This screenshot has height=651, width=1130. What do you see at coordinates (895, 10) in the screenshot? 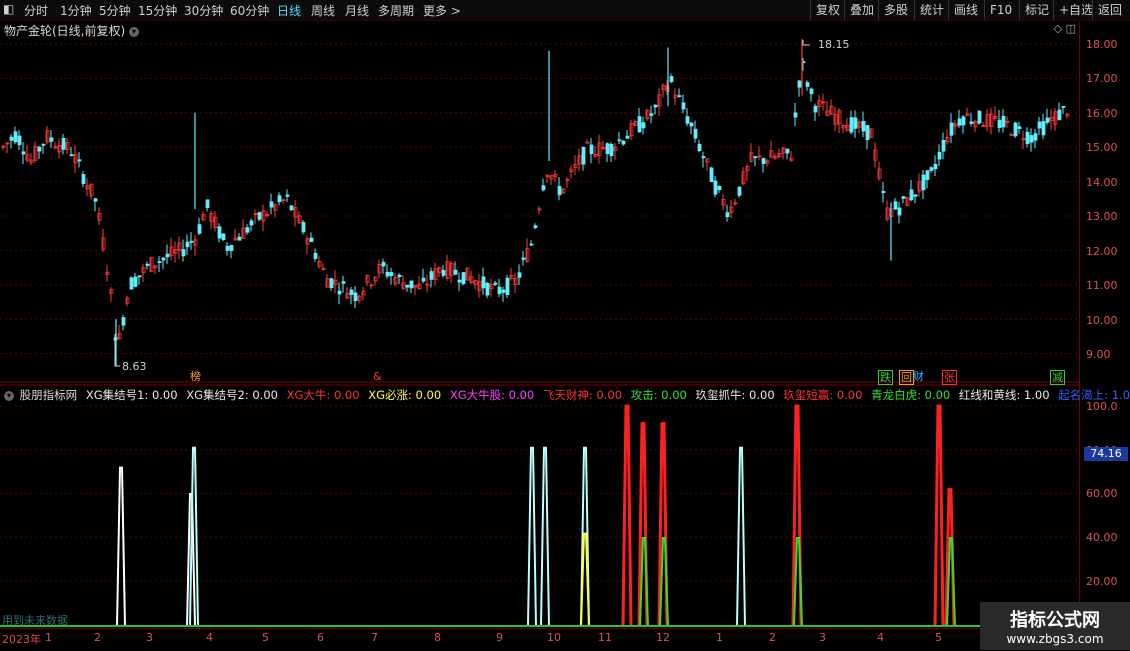
I see `multi-stock-button: 多股` at bounding box center [895, 10].